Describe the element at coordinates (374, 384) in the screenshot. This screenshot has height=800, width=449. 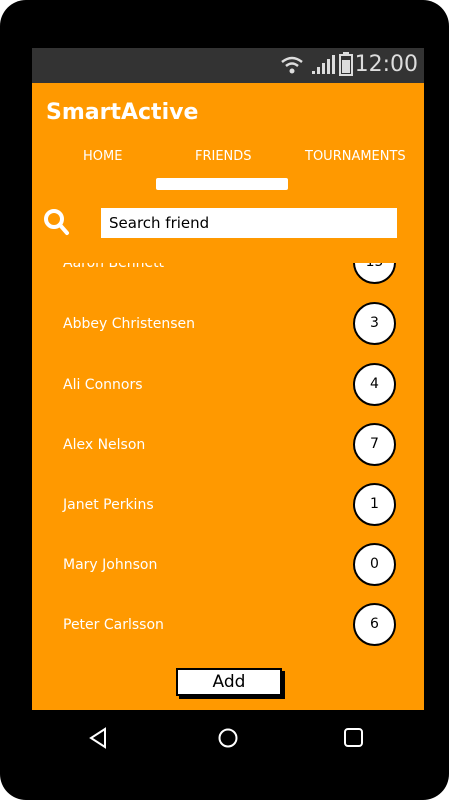
I see `count-badge: 4` at that location.